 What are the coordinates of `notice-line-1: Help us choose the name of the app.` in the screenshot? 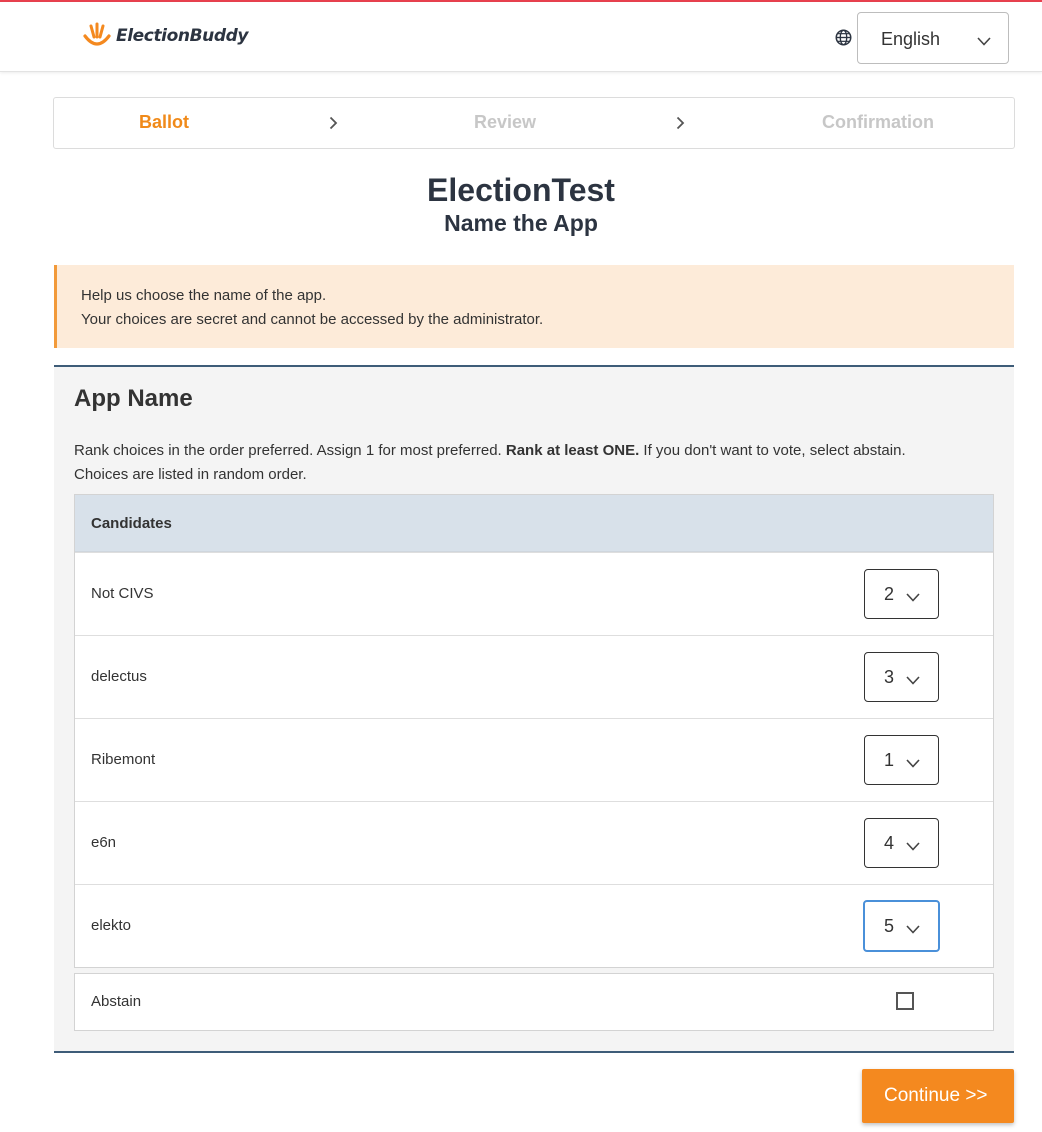 It's located at (204, 295).